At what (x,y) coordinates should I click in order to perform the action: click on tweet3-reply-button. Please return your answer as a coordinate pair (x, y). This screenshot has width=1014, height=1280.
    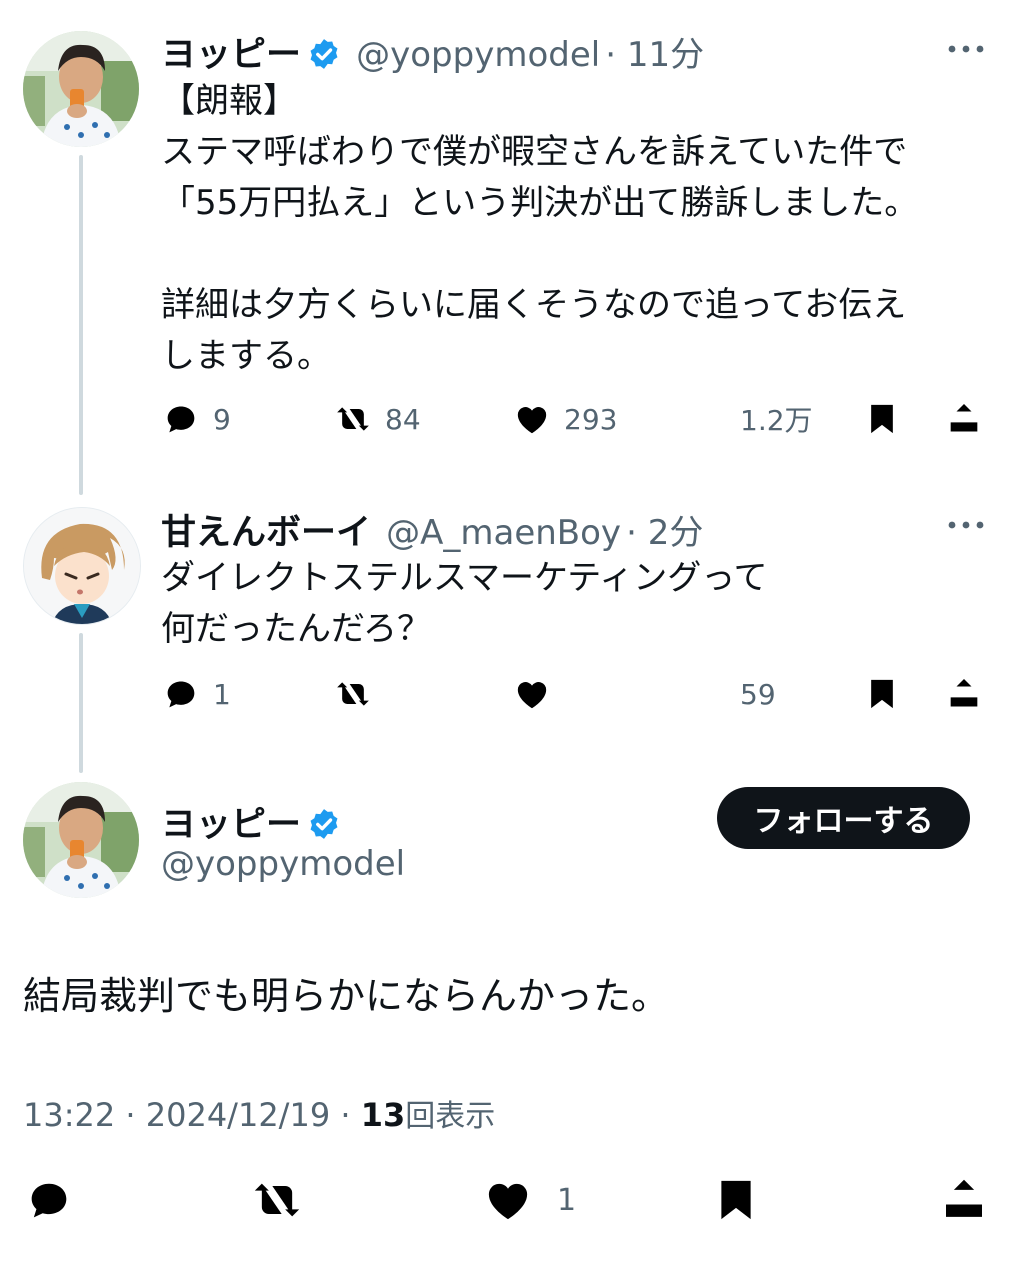
    Looking at the image, I should click on (49, 1200).